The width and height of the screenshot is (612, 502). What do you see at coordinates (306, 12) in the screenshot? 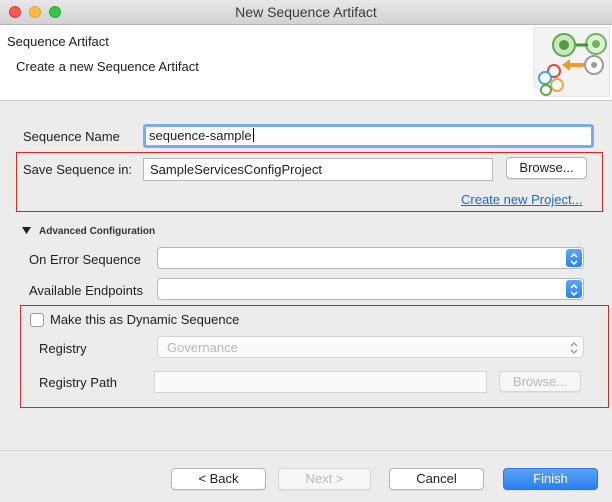
I see `window-title: New Sequence Artifact` at bounding box center [306, 12].